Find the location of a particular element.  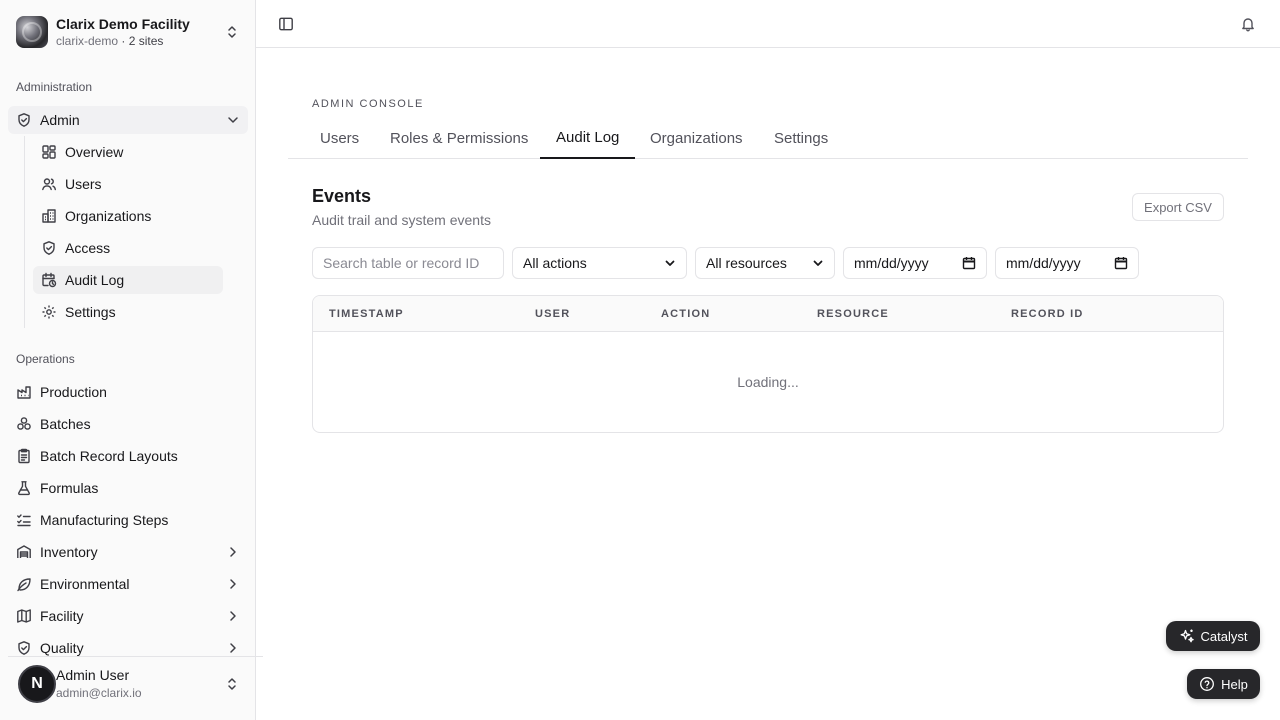

sidebar-item-batches: Batches is located at coordinates (128, 424).